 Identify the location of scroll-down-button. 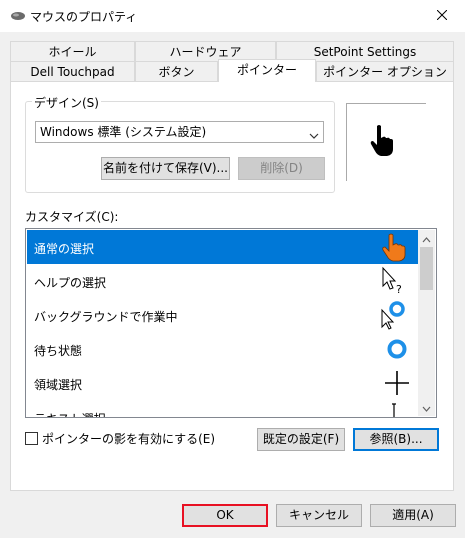
(426, 407).